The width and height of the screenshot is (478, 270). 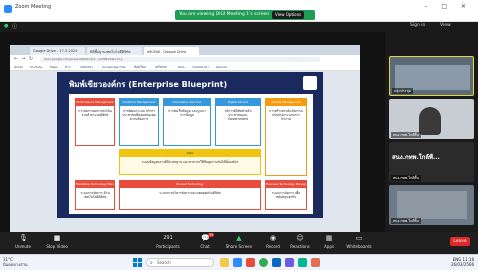 I want to click on stop-video-button: ■ Stop Video, so click(x=57, y=242).